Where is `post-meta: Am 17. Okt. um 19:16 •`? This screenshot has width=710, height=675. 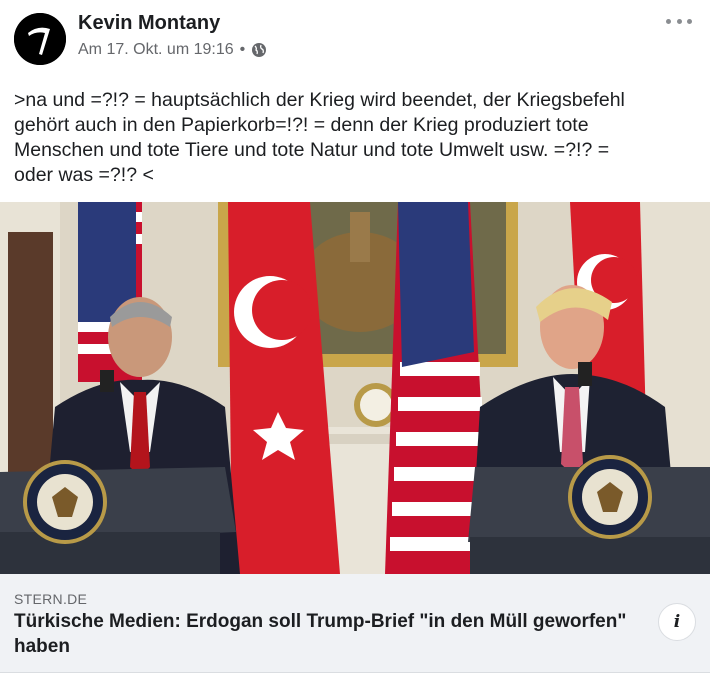
post-meta: Am 17. Okt. um 19:16 • is located at coordinates (172, 50).